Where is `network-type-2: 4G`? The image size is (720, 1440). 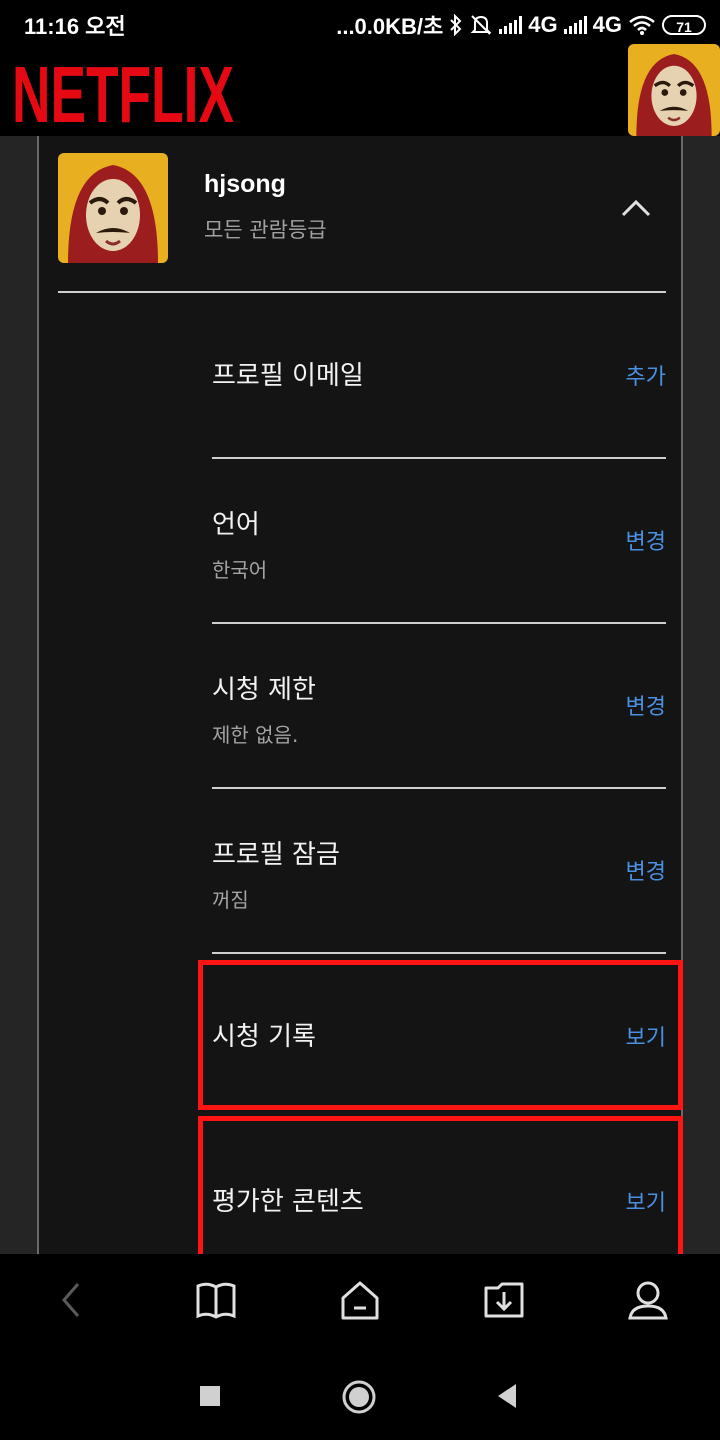
network-type-2: 4G is located at coordinates (607, 24).